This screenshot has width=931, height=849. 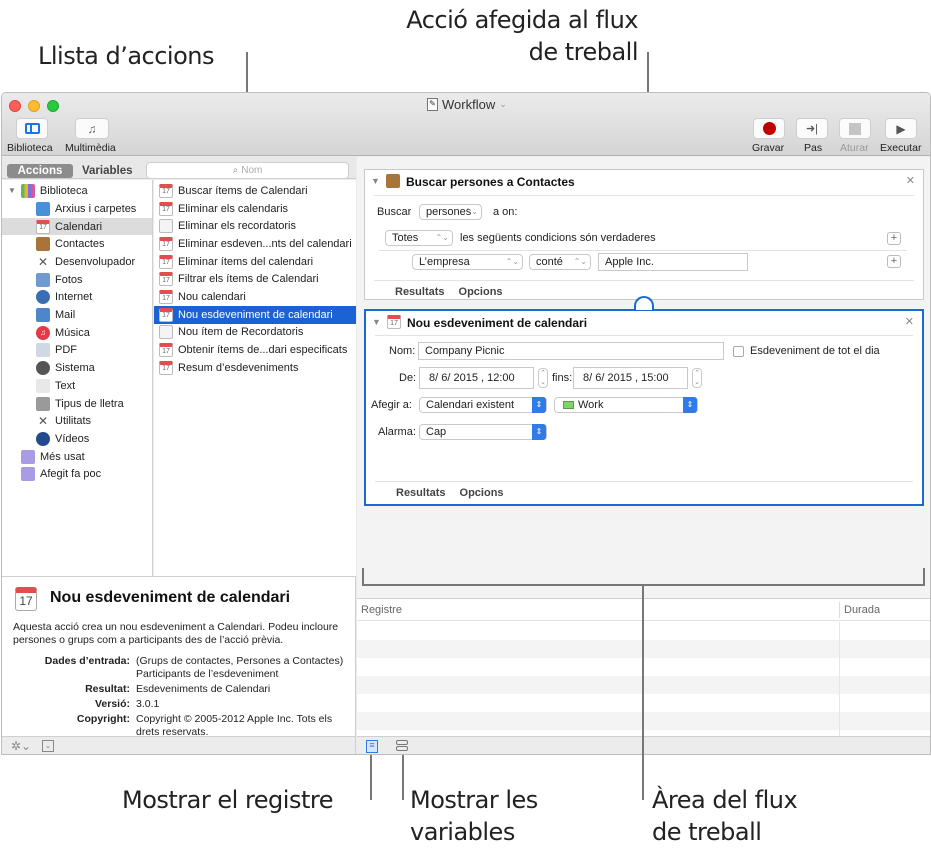 What do you see at coordinates (562, 378) in the screenshot?
I see `to-label: fins:` at bounding box center [562, 378].